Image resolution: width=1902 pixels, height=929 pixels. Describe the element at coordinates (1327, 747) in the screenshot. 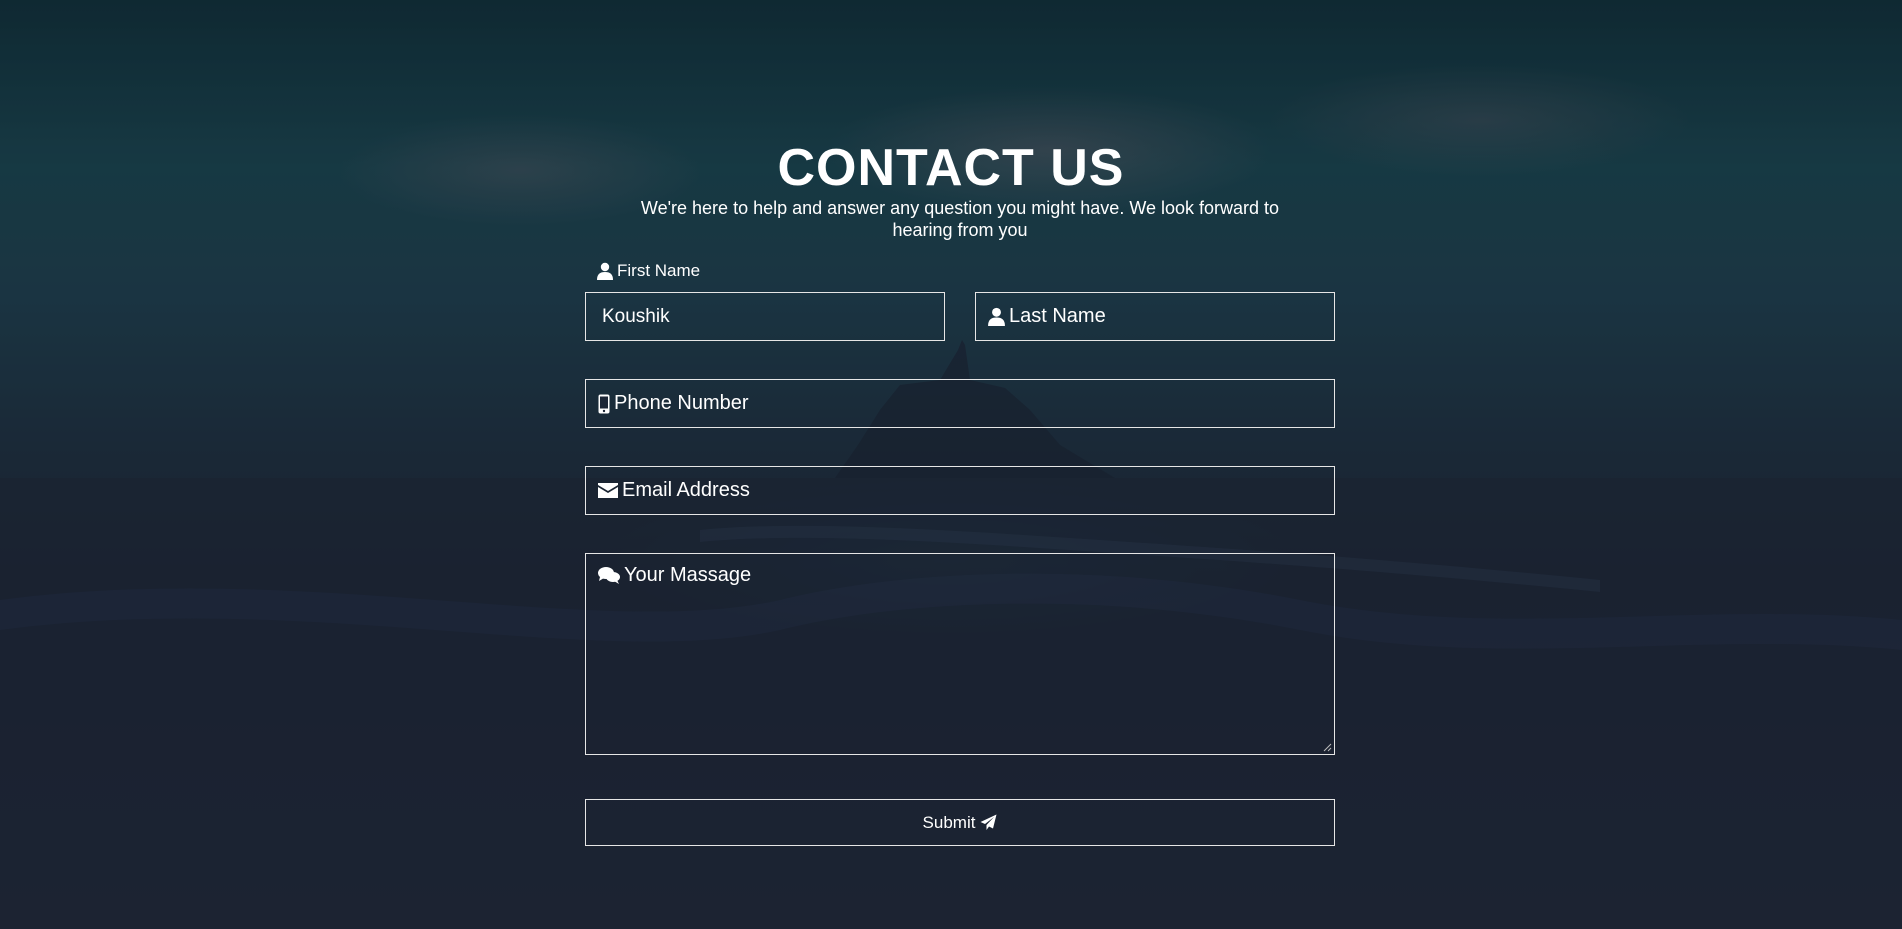

I see `resize-handle-icon` at that location.